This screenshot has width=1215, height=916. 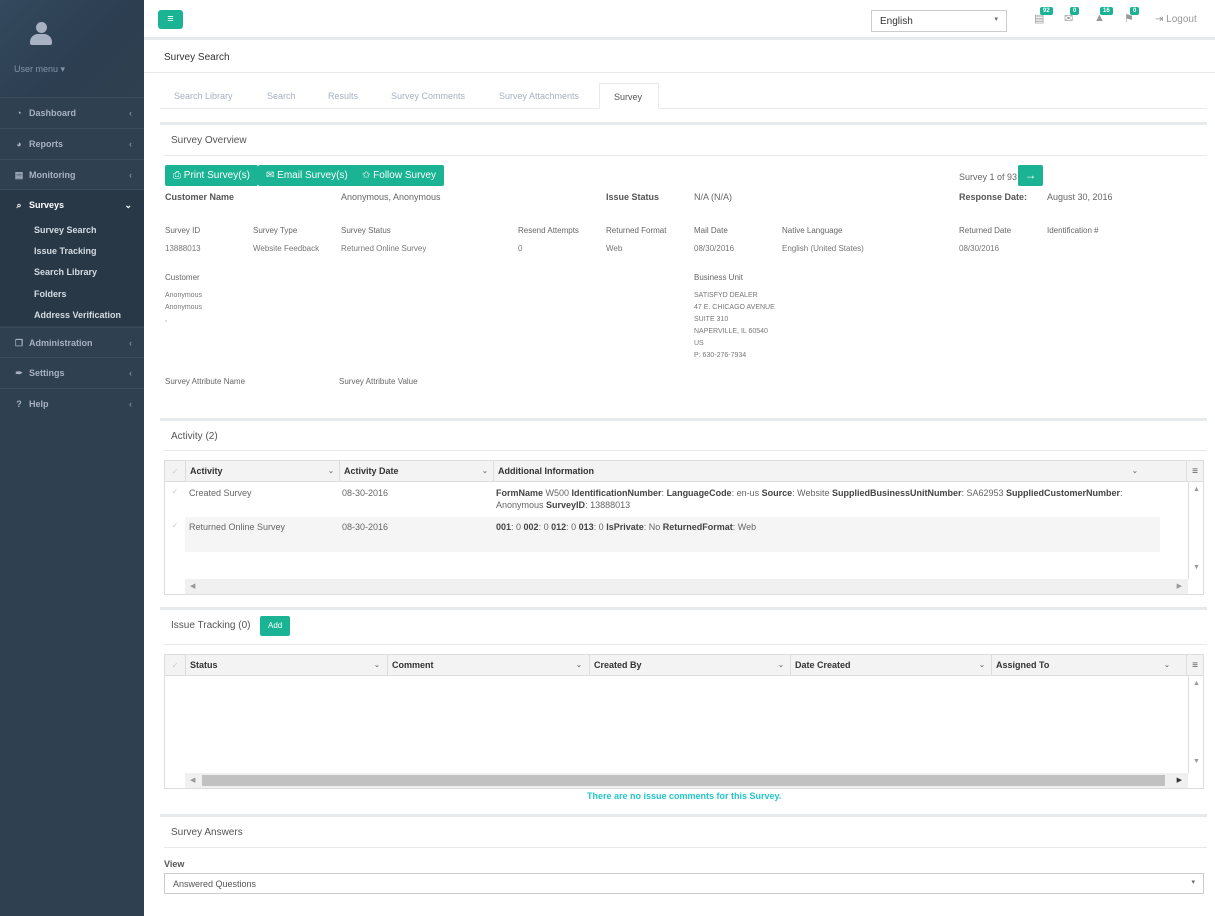 I want to click on sidebar-item-label: Help, so click(x=39, y=404).